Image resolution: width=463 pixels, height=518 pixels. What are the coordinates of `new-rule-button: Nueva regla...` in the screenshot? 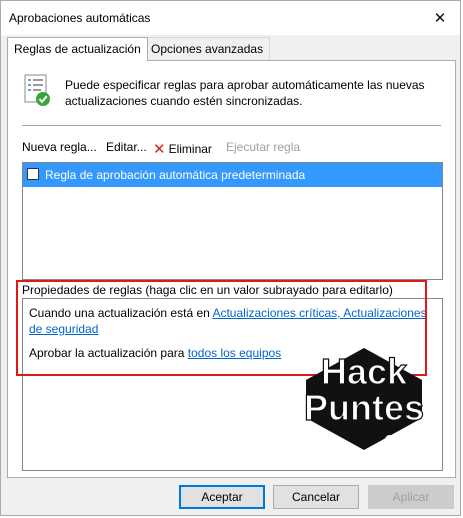 It's located at (59, 147).